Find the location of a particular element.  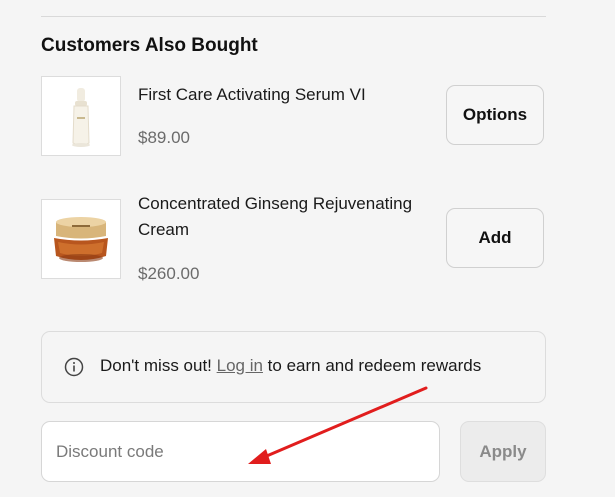

add-button: Add is located at coordinates (495, 238).